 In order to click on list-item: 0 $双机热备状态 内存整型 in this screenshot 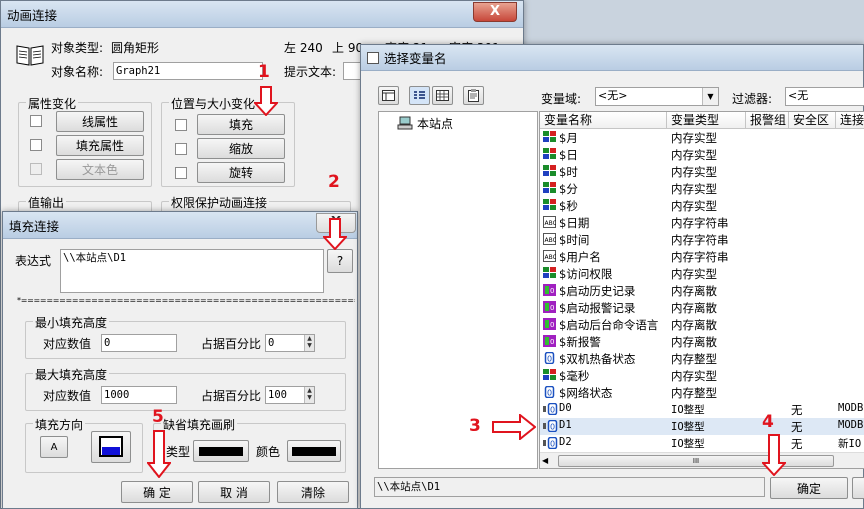, I will do `click(702, 358)`.